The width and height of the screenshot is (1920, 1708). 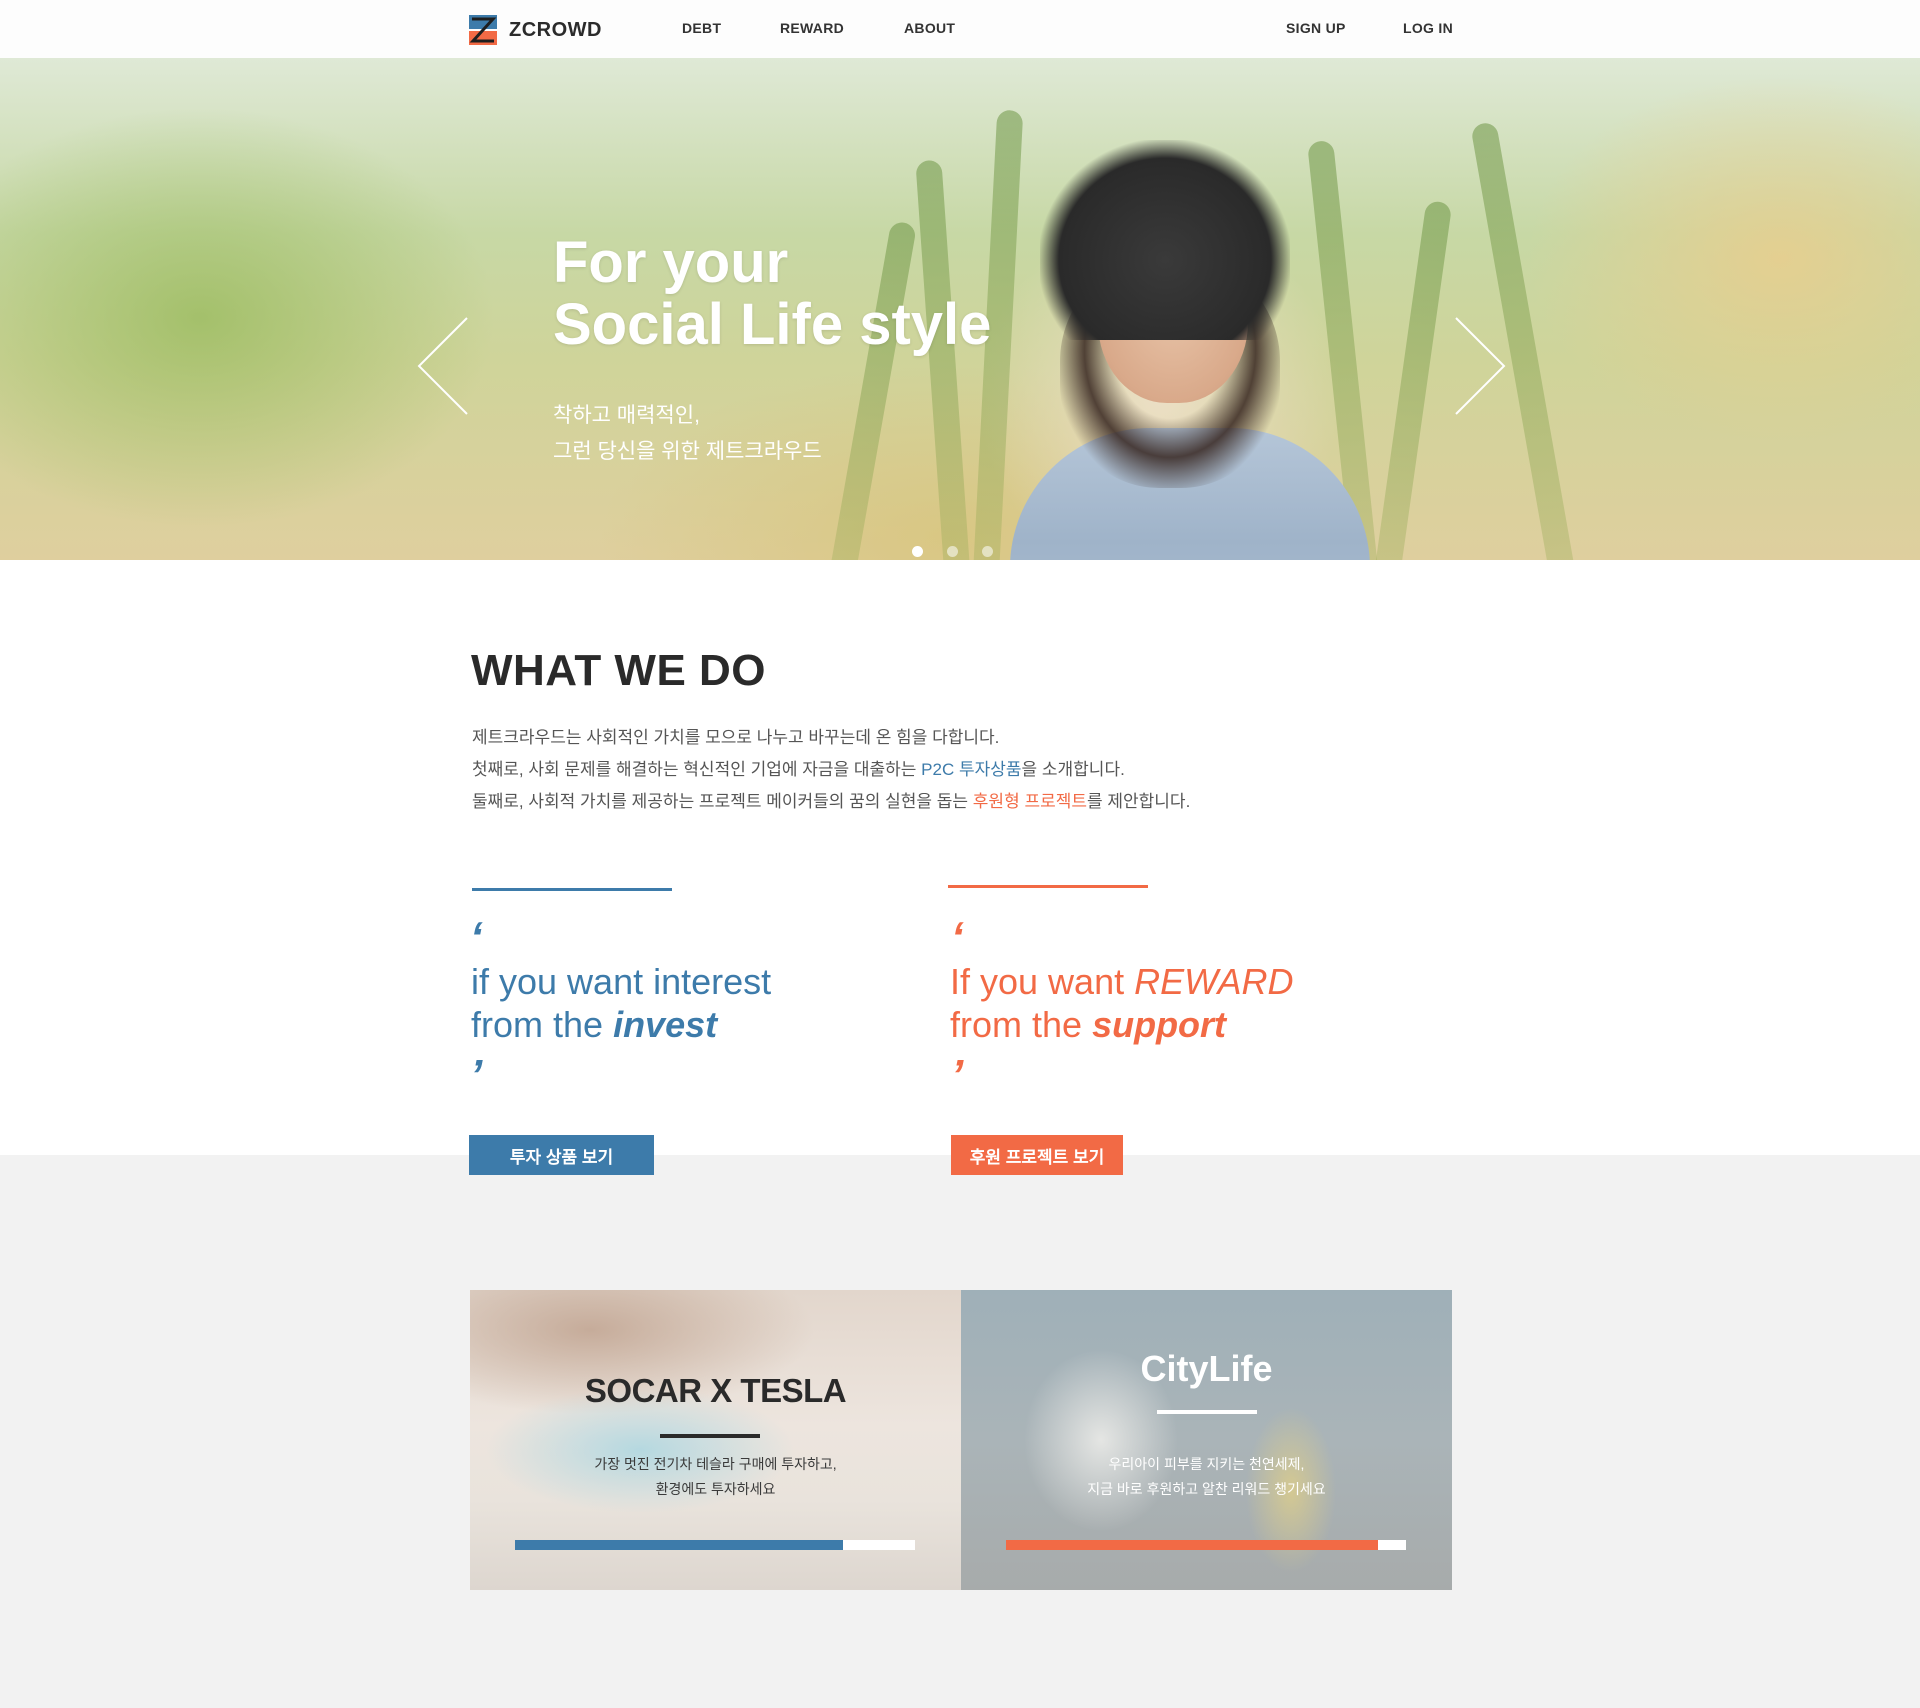 I want to click on invest-tagline-line: if you want interest, so click(x=621, y=981).